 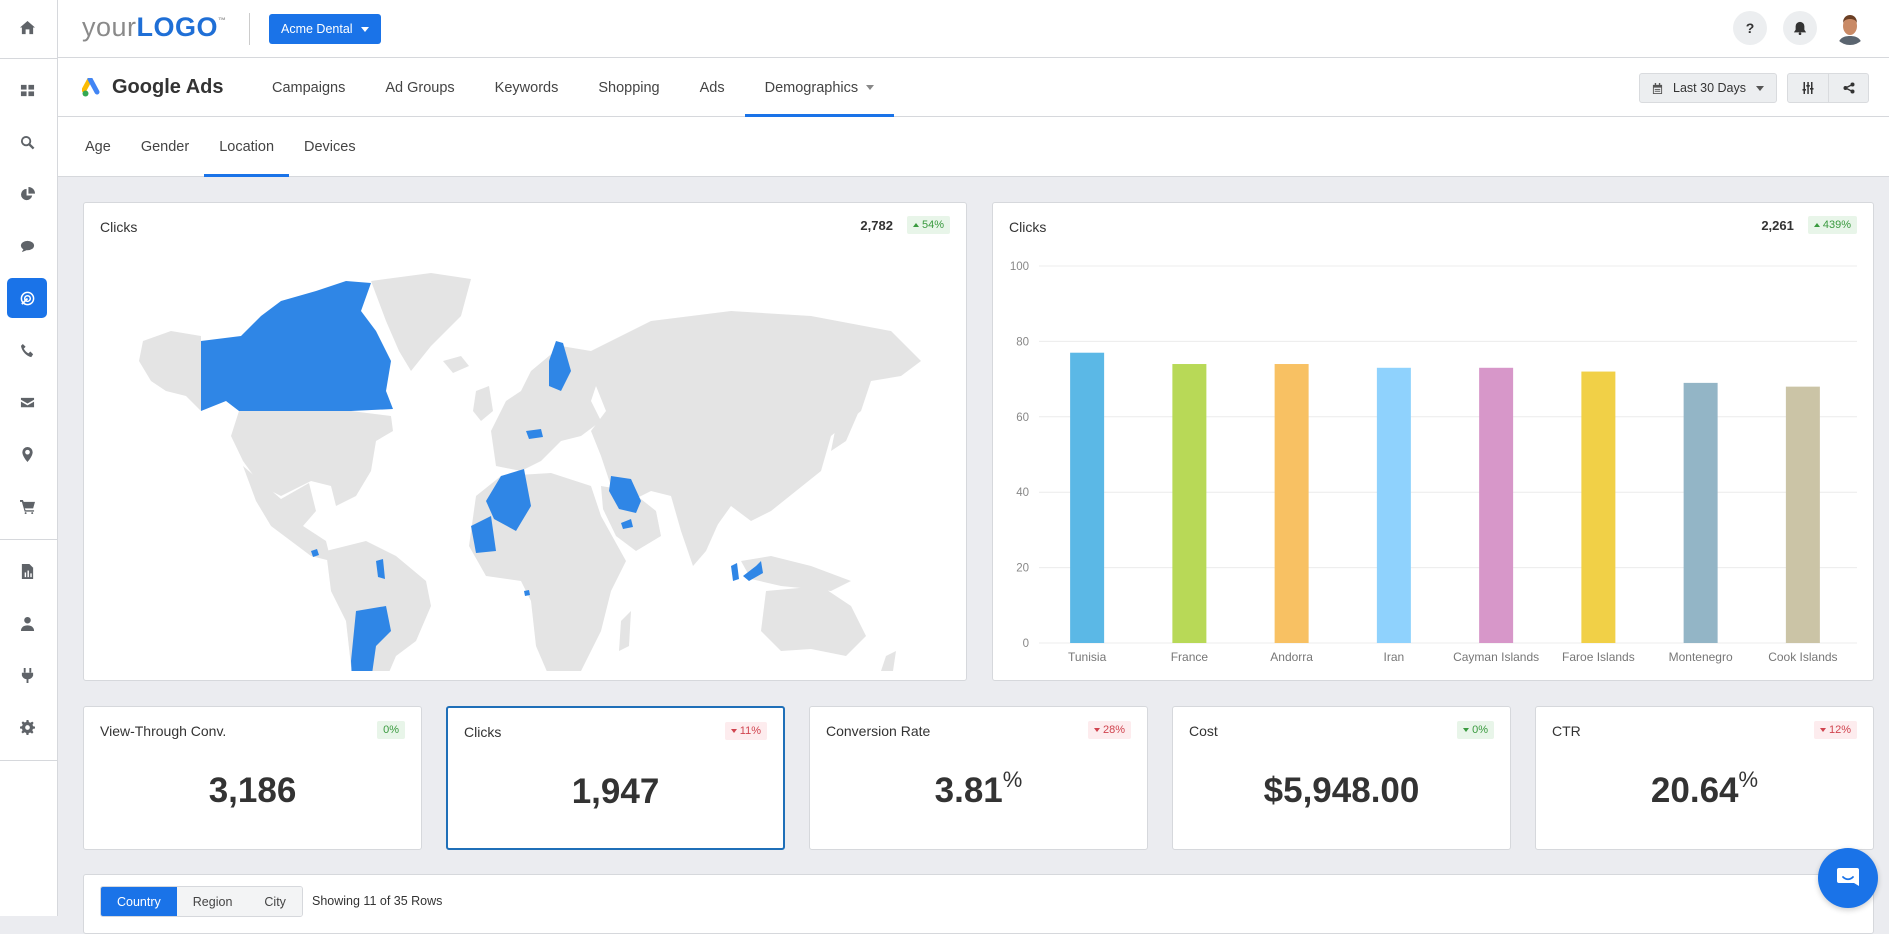 I want to click on map-region-alaska, so click(x=170, y=371).